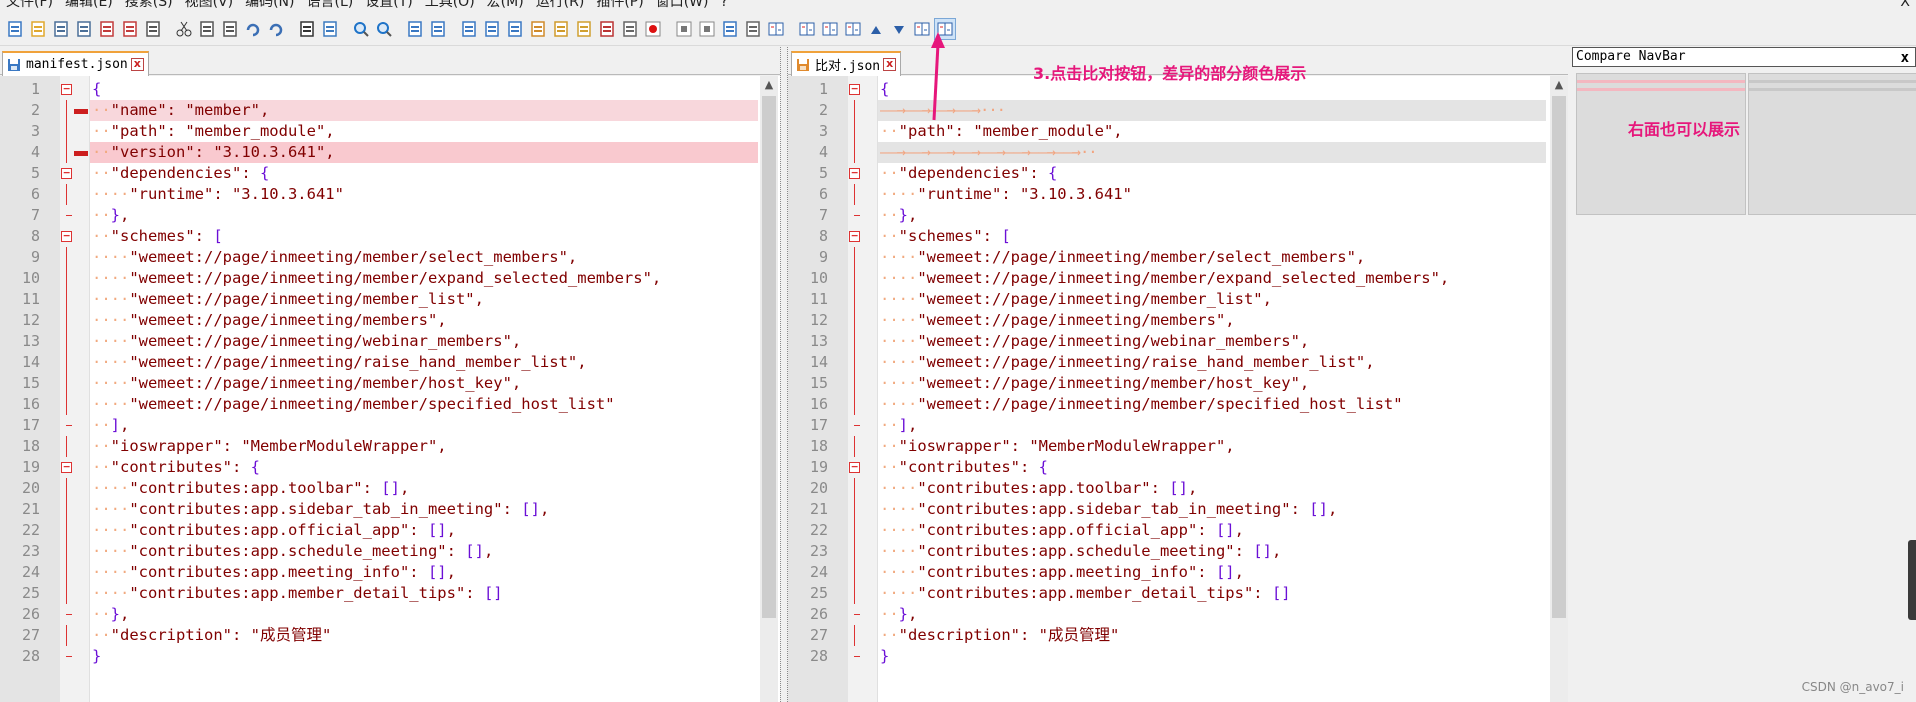  I want to click on zoom-in-icon, so click(361, 29).